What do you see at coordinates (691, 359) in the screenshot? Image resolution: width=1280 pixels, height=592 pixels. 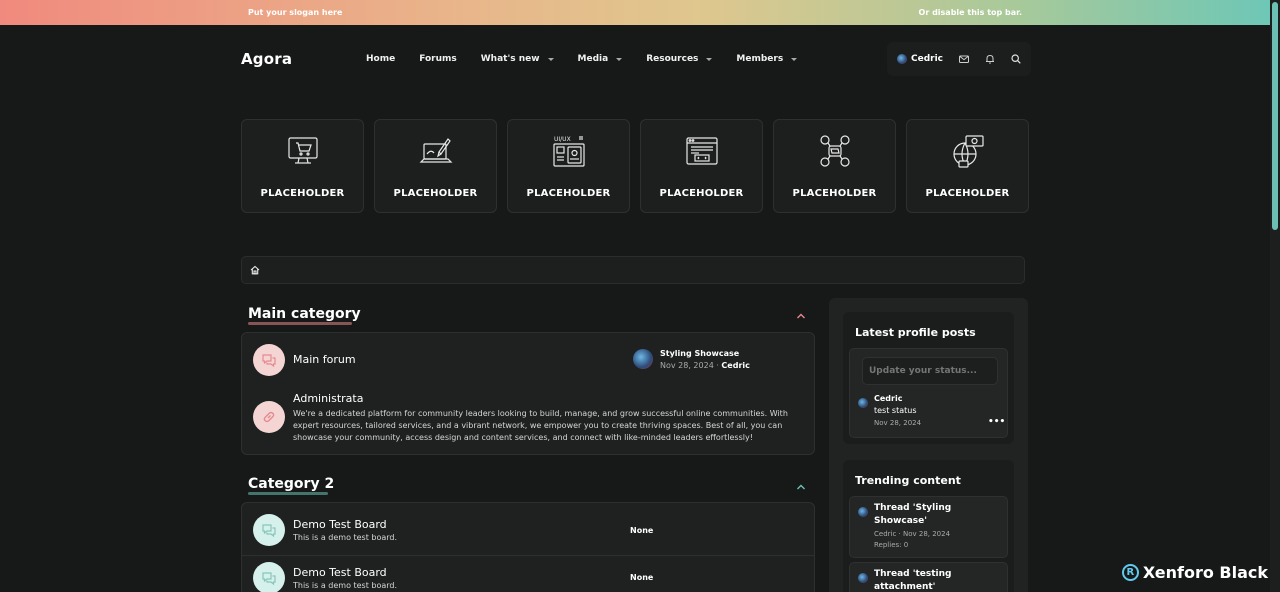 I see `last-post: Styling Showcase Nov 28, 2024 · Cedric` at bounding box center [691, 359].